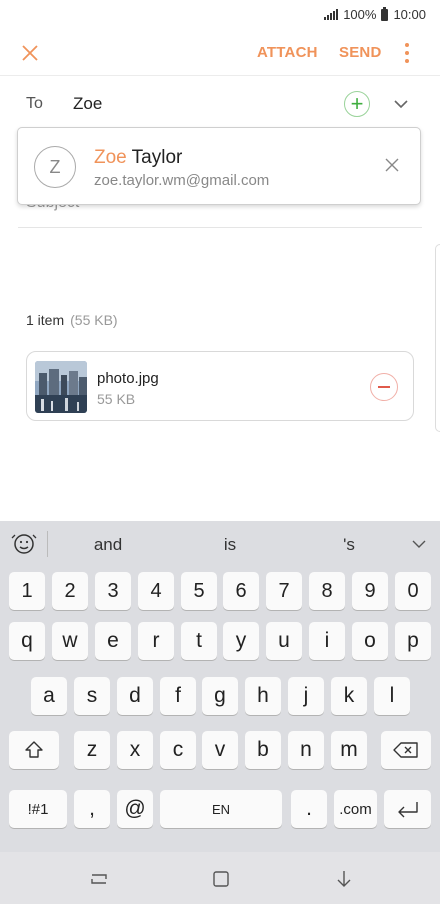  What do you see at coordinates (27, 591) in the screenshot?
I see `key-1: 1` at bounding box center [27, 591].